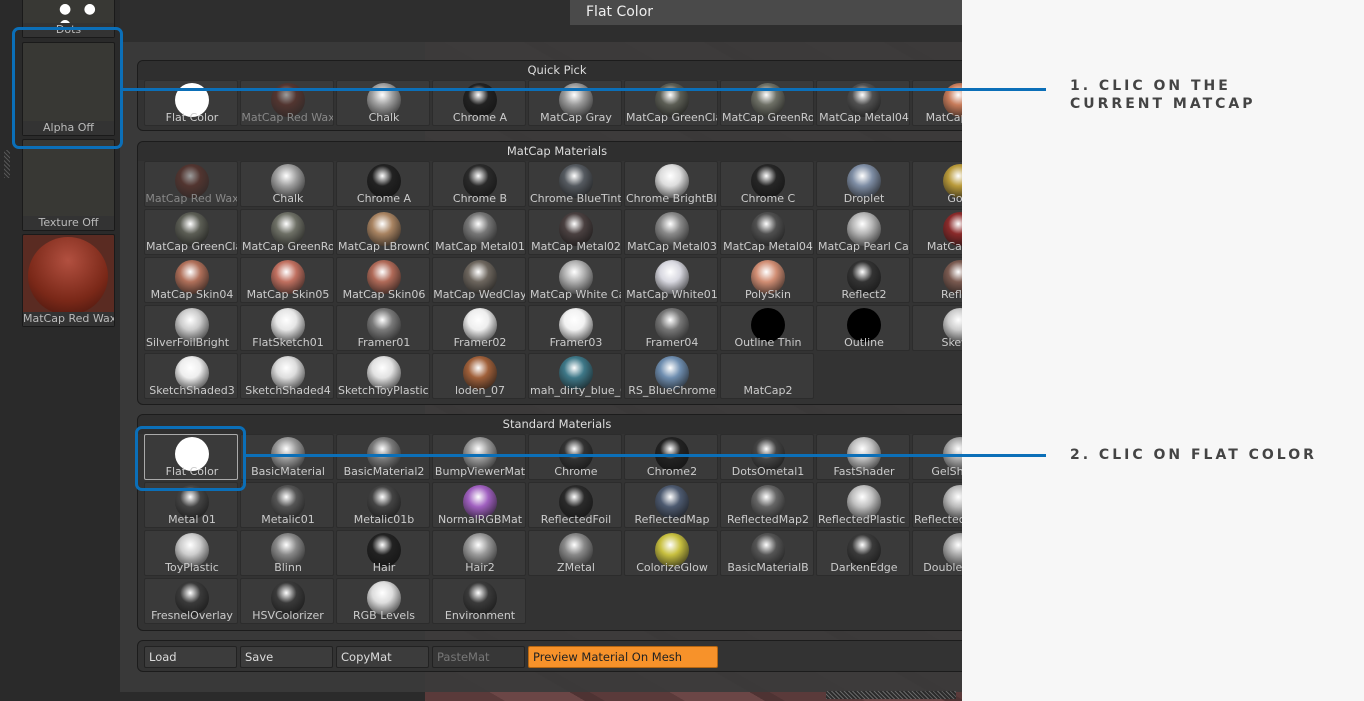 This screenshot has width=1364, height=701. What do you see at coordinates (937, 232) in the screenshot?
I see `material-tile: MatCap Red` at bounding box center [937, 232].